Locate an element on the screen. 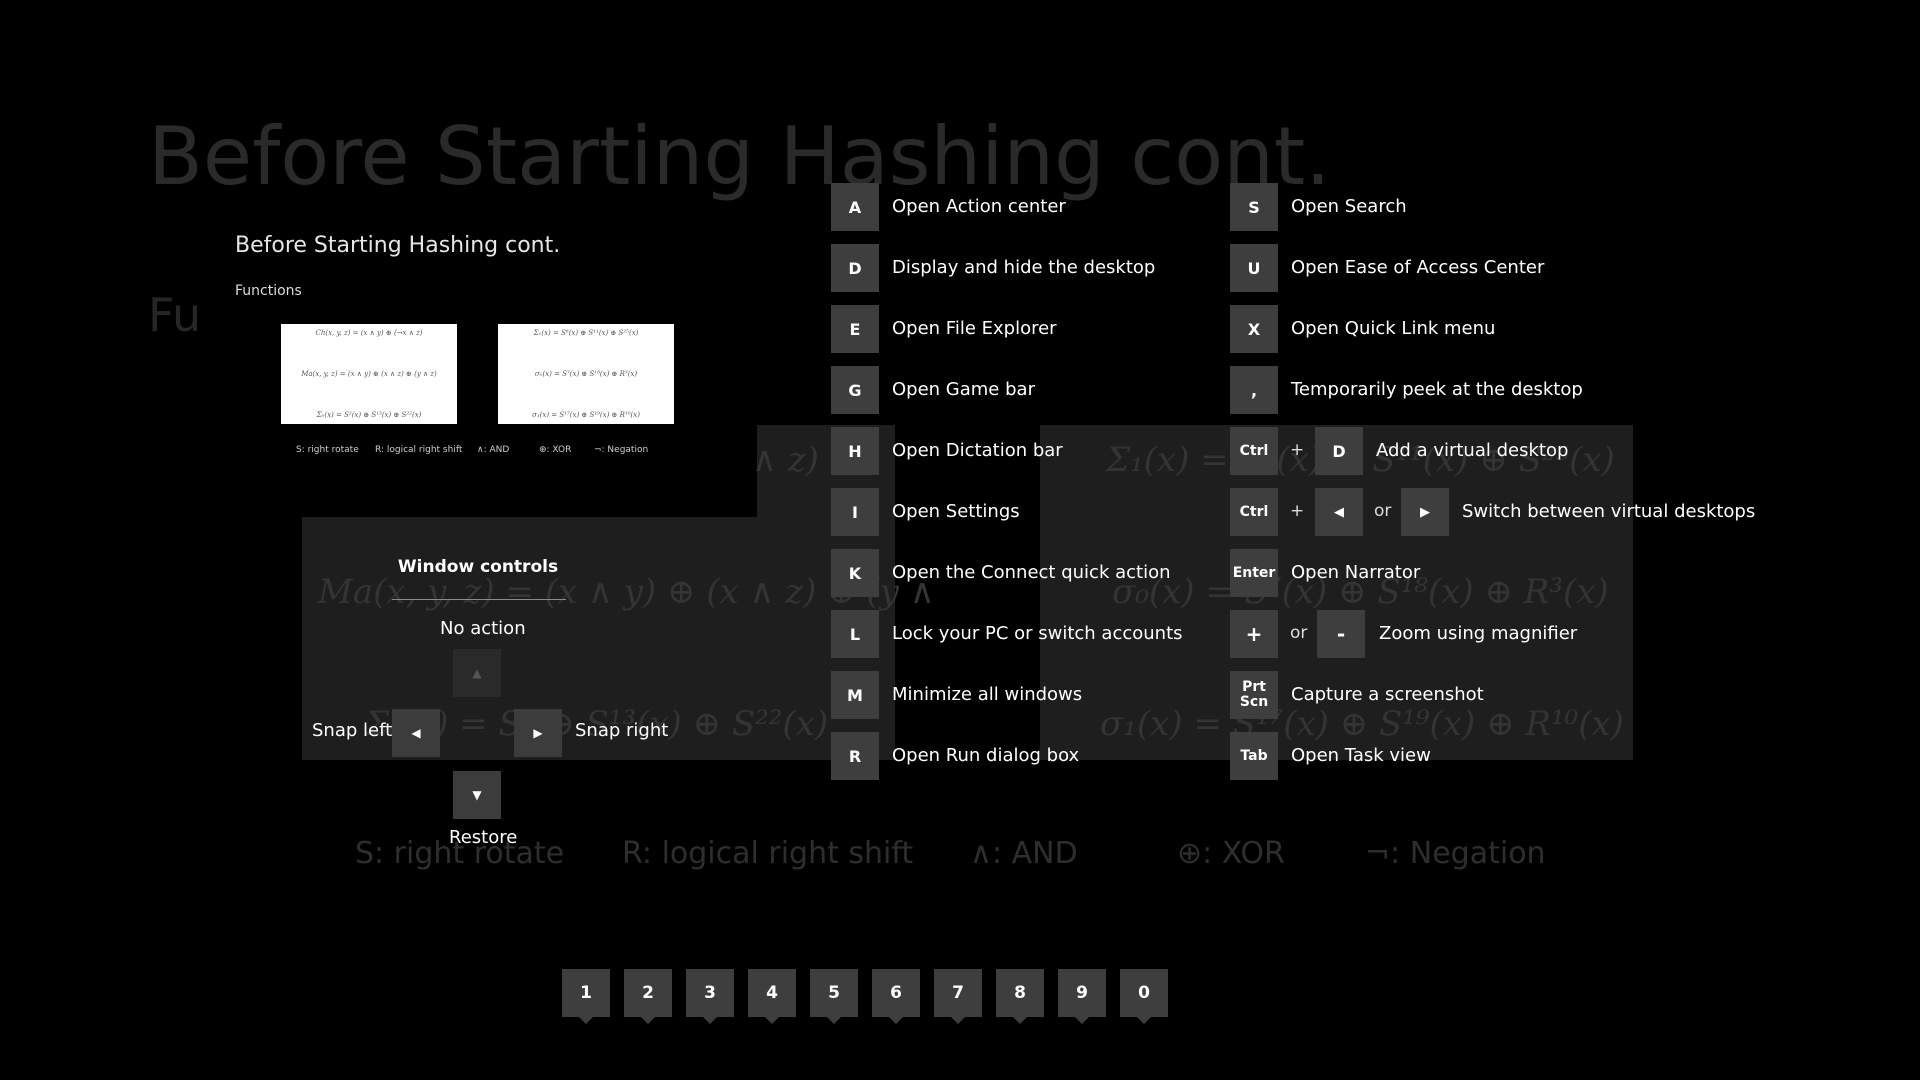 The image size is (1920, 1080). shortcut-label: Open Ease of Access Center is located at coordinates (1418, 267).